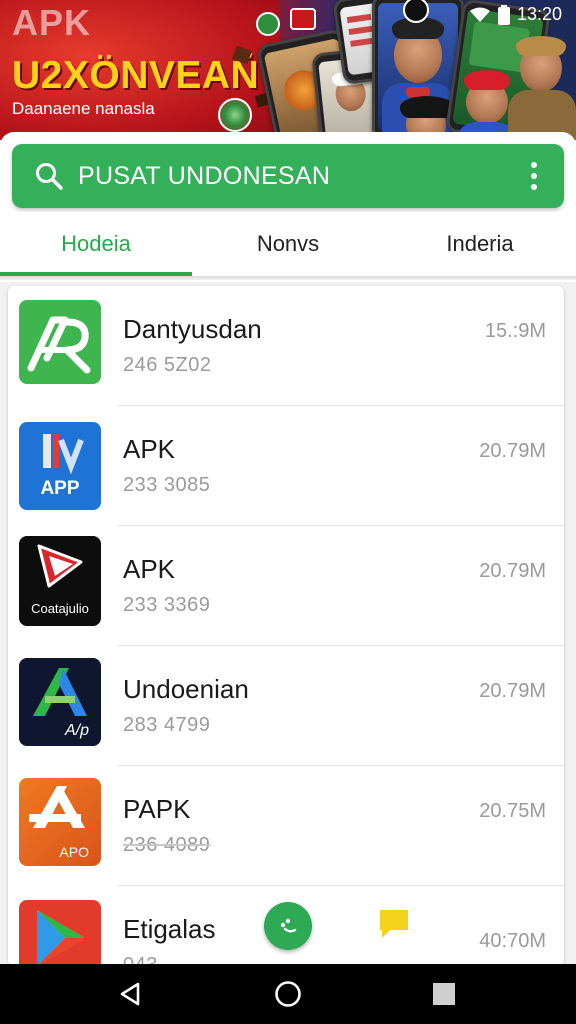  Describe the element at coordinates (288, 70) in the screenshot. I see `promo-banner: APK U2XÖNVEAÑ Daanaene nanasla 13:20` at that location.